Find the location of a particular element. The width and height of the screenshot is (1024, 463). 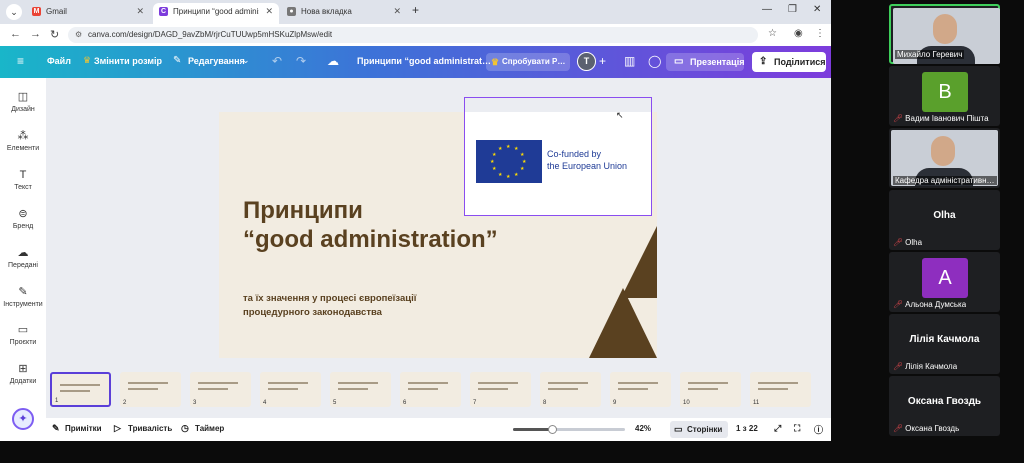

participant-name-big: Лілія Качмола is located at coordinates (944, 339).